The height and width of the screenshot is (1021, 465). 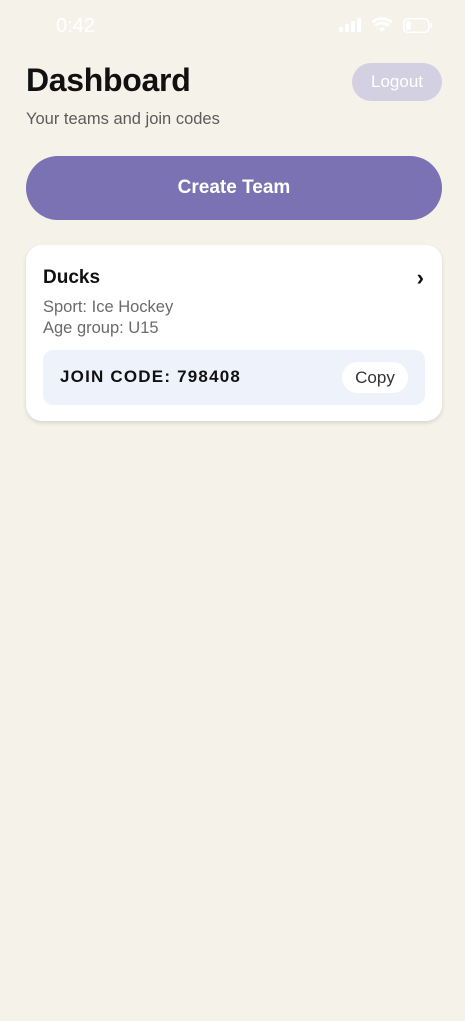 I want to click on create-team-button: Create Team, so click(x=234, y=188).